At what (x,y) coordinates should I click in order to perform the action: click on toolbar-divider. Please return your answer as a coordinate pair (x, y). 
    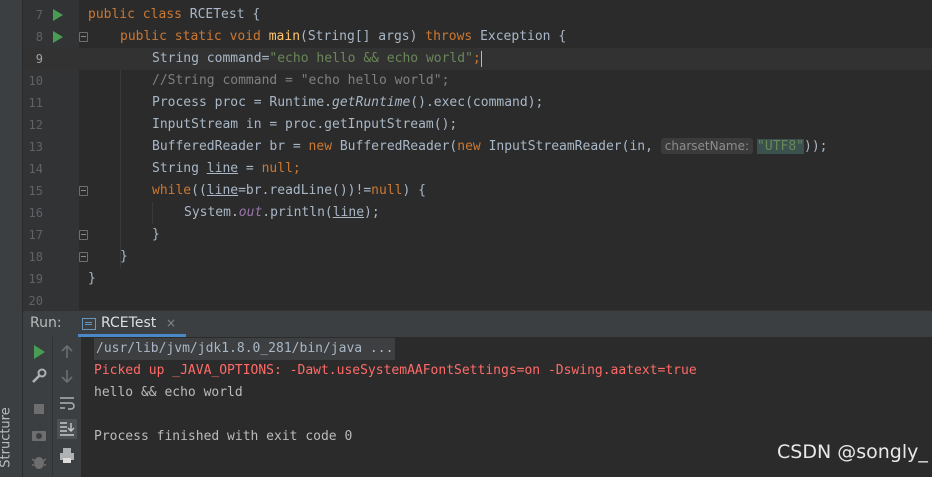
    Looking at the image, I should click on (52, 407).